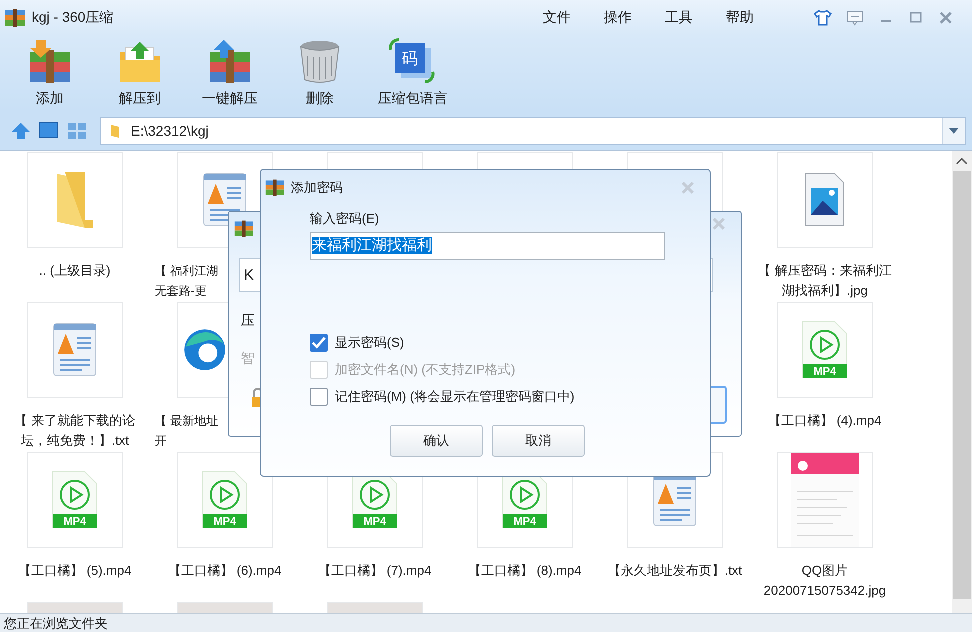  Describe the element at coordinates (77, 131) in the screenshot. I see `grid-view-icon` at that location.